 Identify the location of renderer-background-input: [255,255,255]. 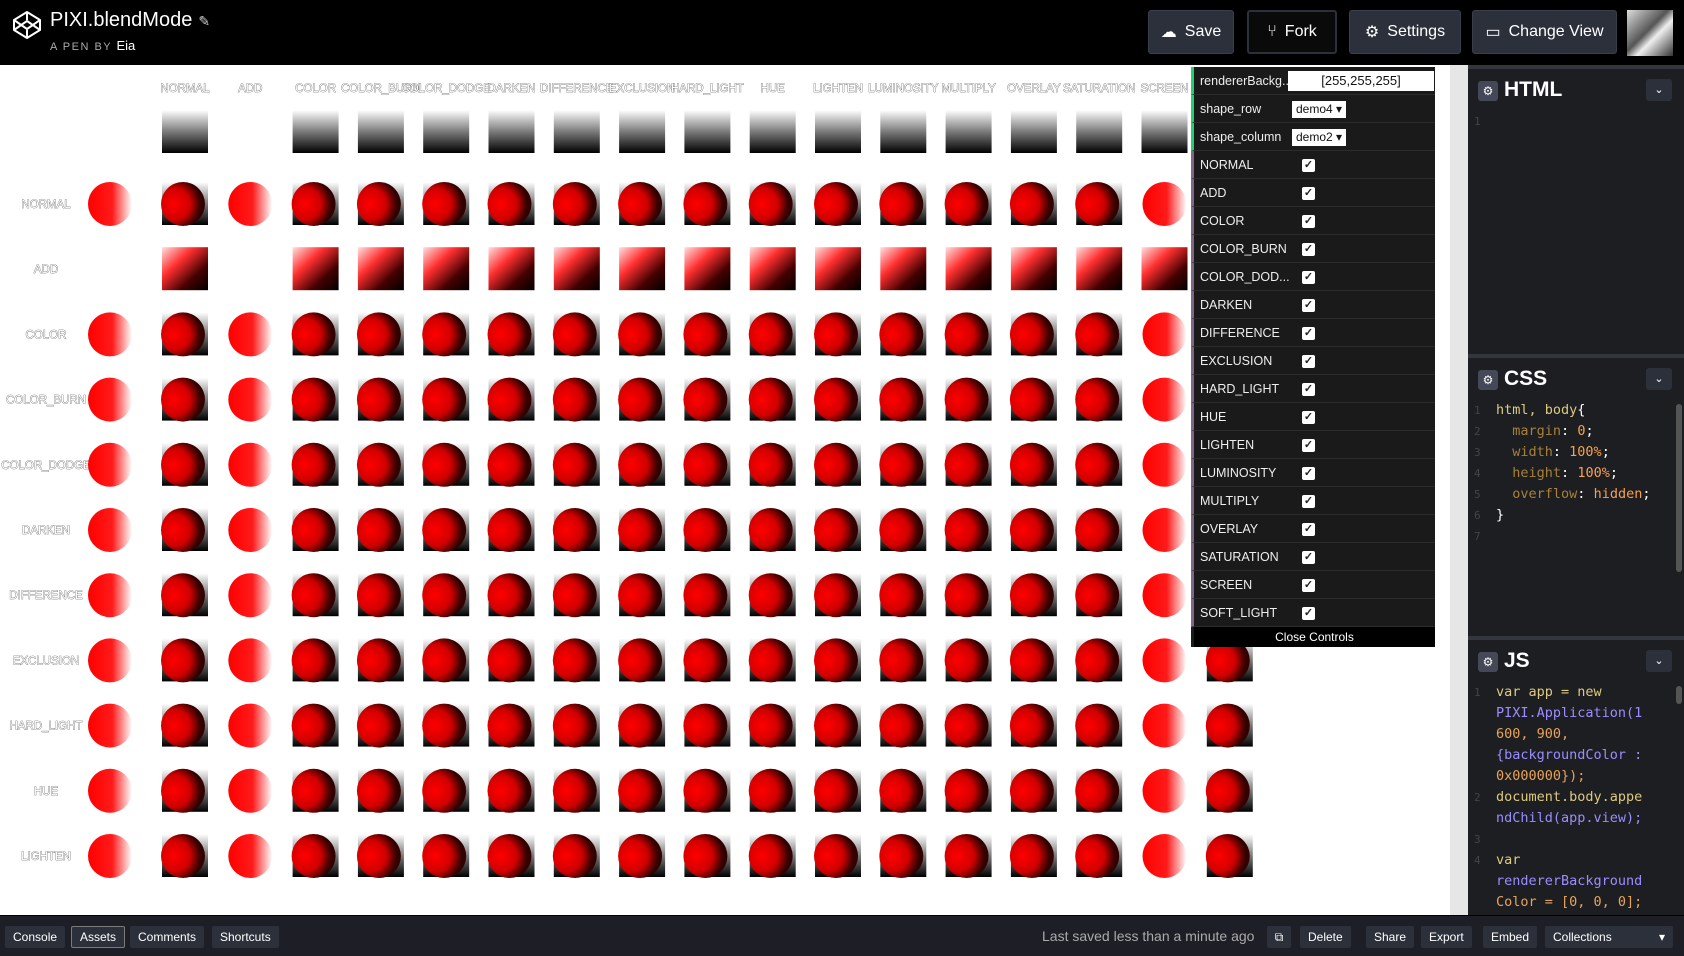
(1361, 81).